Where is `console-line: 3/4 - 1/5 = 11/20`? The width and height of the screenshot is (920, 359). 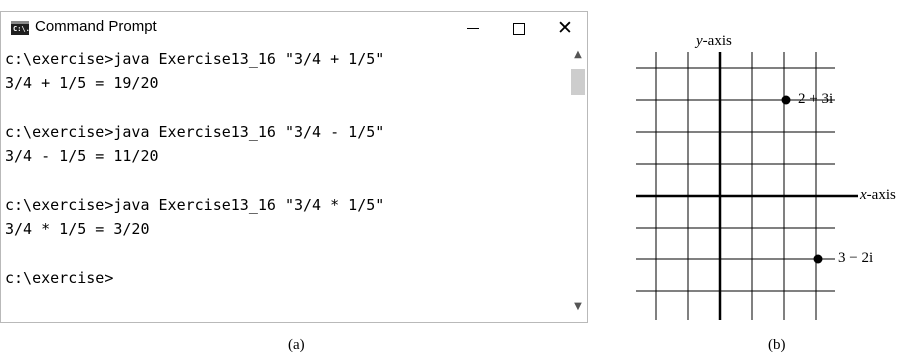
console-line: 3/4 - 1/5 = 11/20 is located at coordinates (82, 156).